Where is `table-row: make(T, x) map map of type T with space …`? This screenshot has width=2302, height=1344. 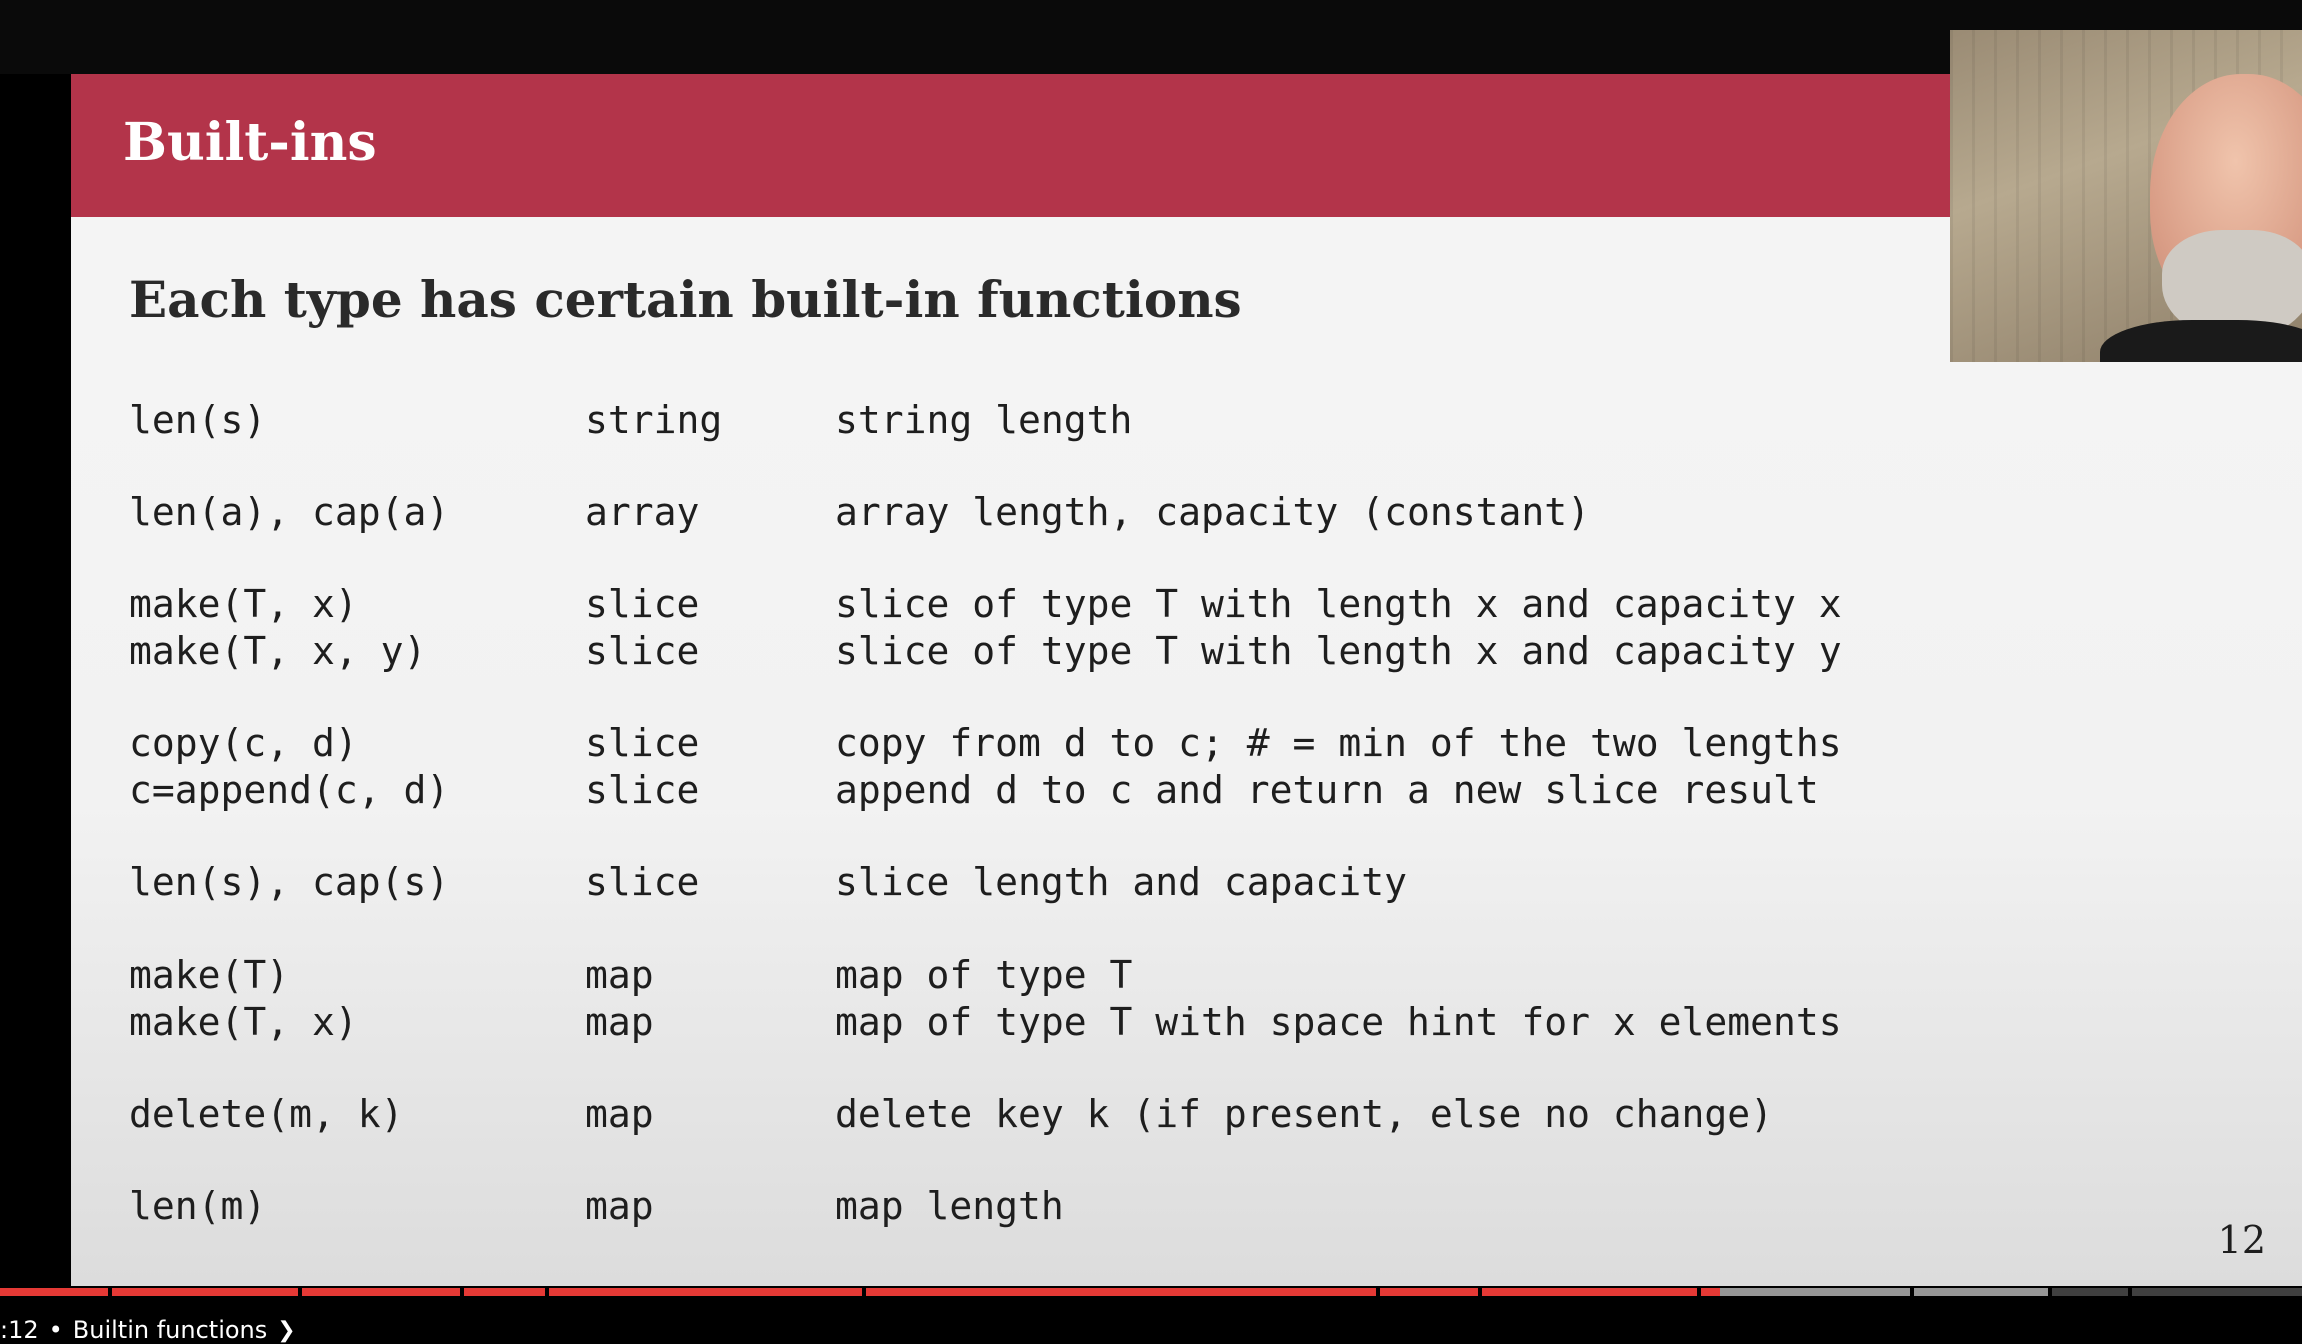 table-row: make(T, x) map map of type T with space … is located at coordinates (1079, 1023).